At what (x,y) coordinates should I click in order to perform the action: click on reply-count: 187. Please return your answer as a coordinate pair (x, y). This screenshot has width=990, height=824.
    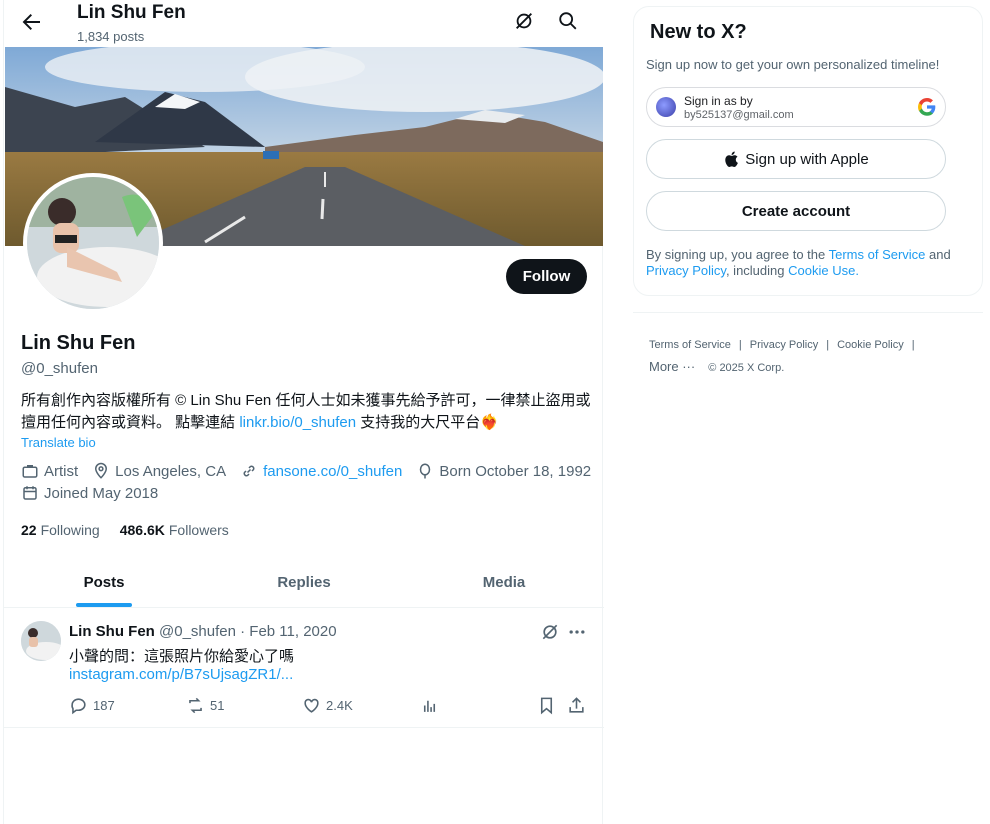
    Looking at the image, I should click on (104, 705).